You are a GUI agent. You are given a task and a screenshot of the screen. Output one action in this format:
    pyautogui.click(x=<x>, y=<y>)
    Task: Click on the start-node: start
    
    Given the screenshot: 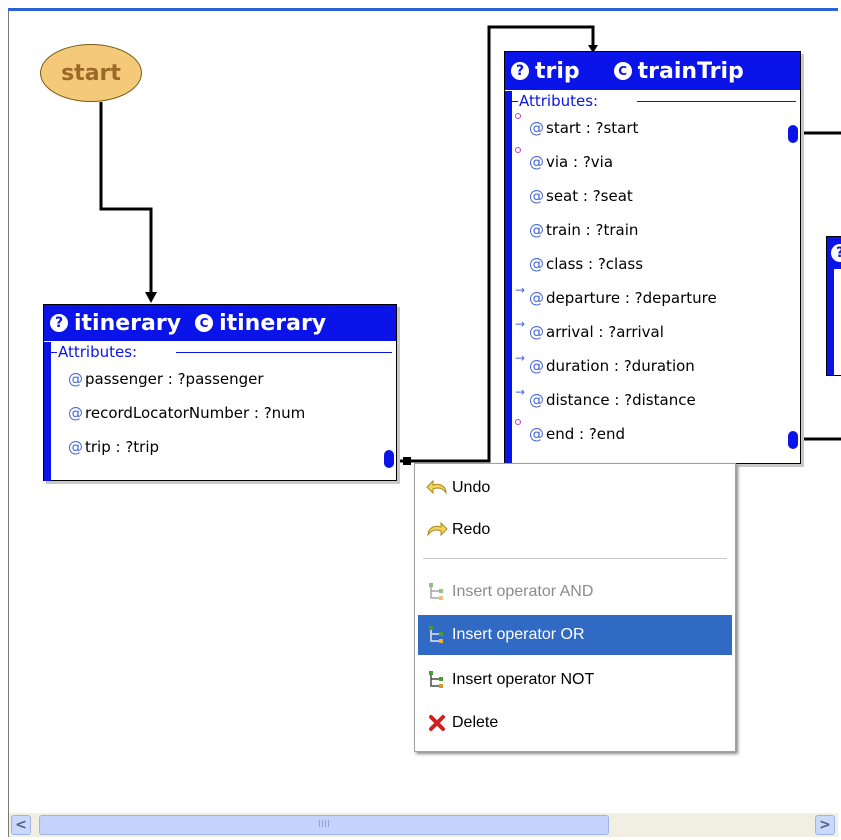 What is the action you would take?
    pyautogui.click(x=91, y=73)
    